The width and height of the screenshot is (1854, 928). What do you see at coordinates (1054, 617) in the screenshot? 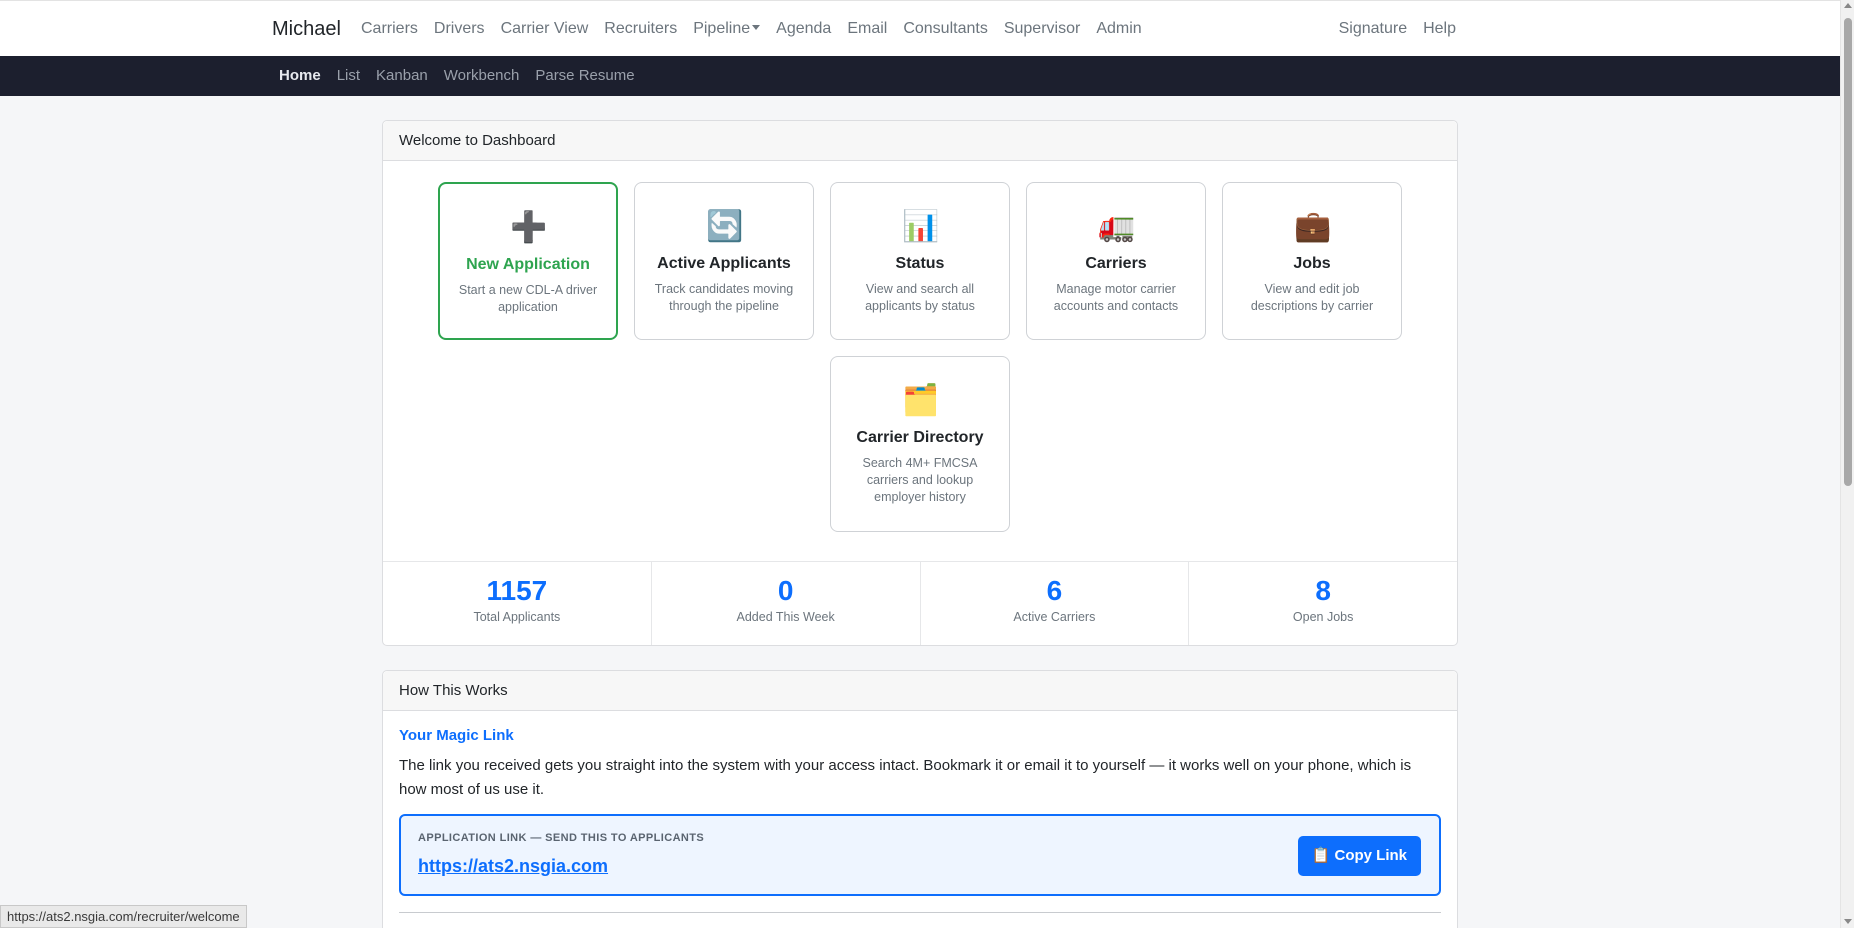
I see `stat-label: Active Carriers` at bounding box center [1054, 617].